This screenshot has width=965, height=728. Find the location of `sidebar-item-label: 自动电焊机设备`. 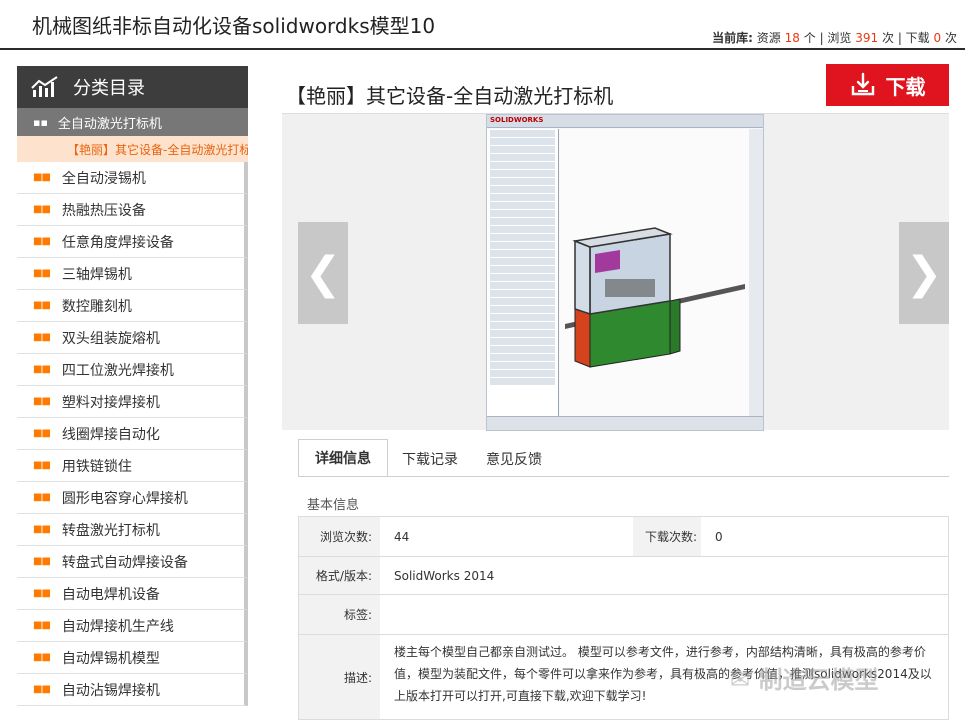

sidebar-item-label: 自动电焊机设备 is located at coordinates (110, 594).